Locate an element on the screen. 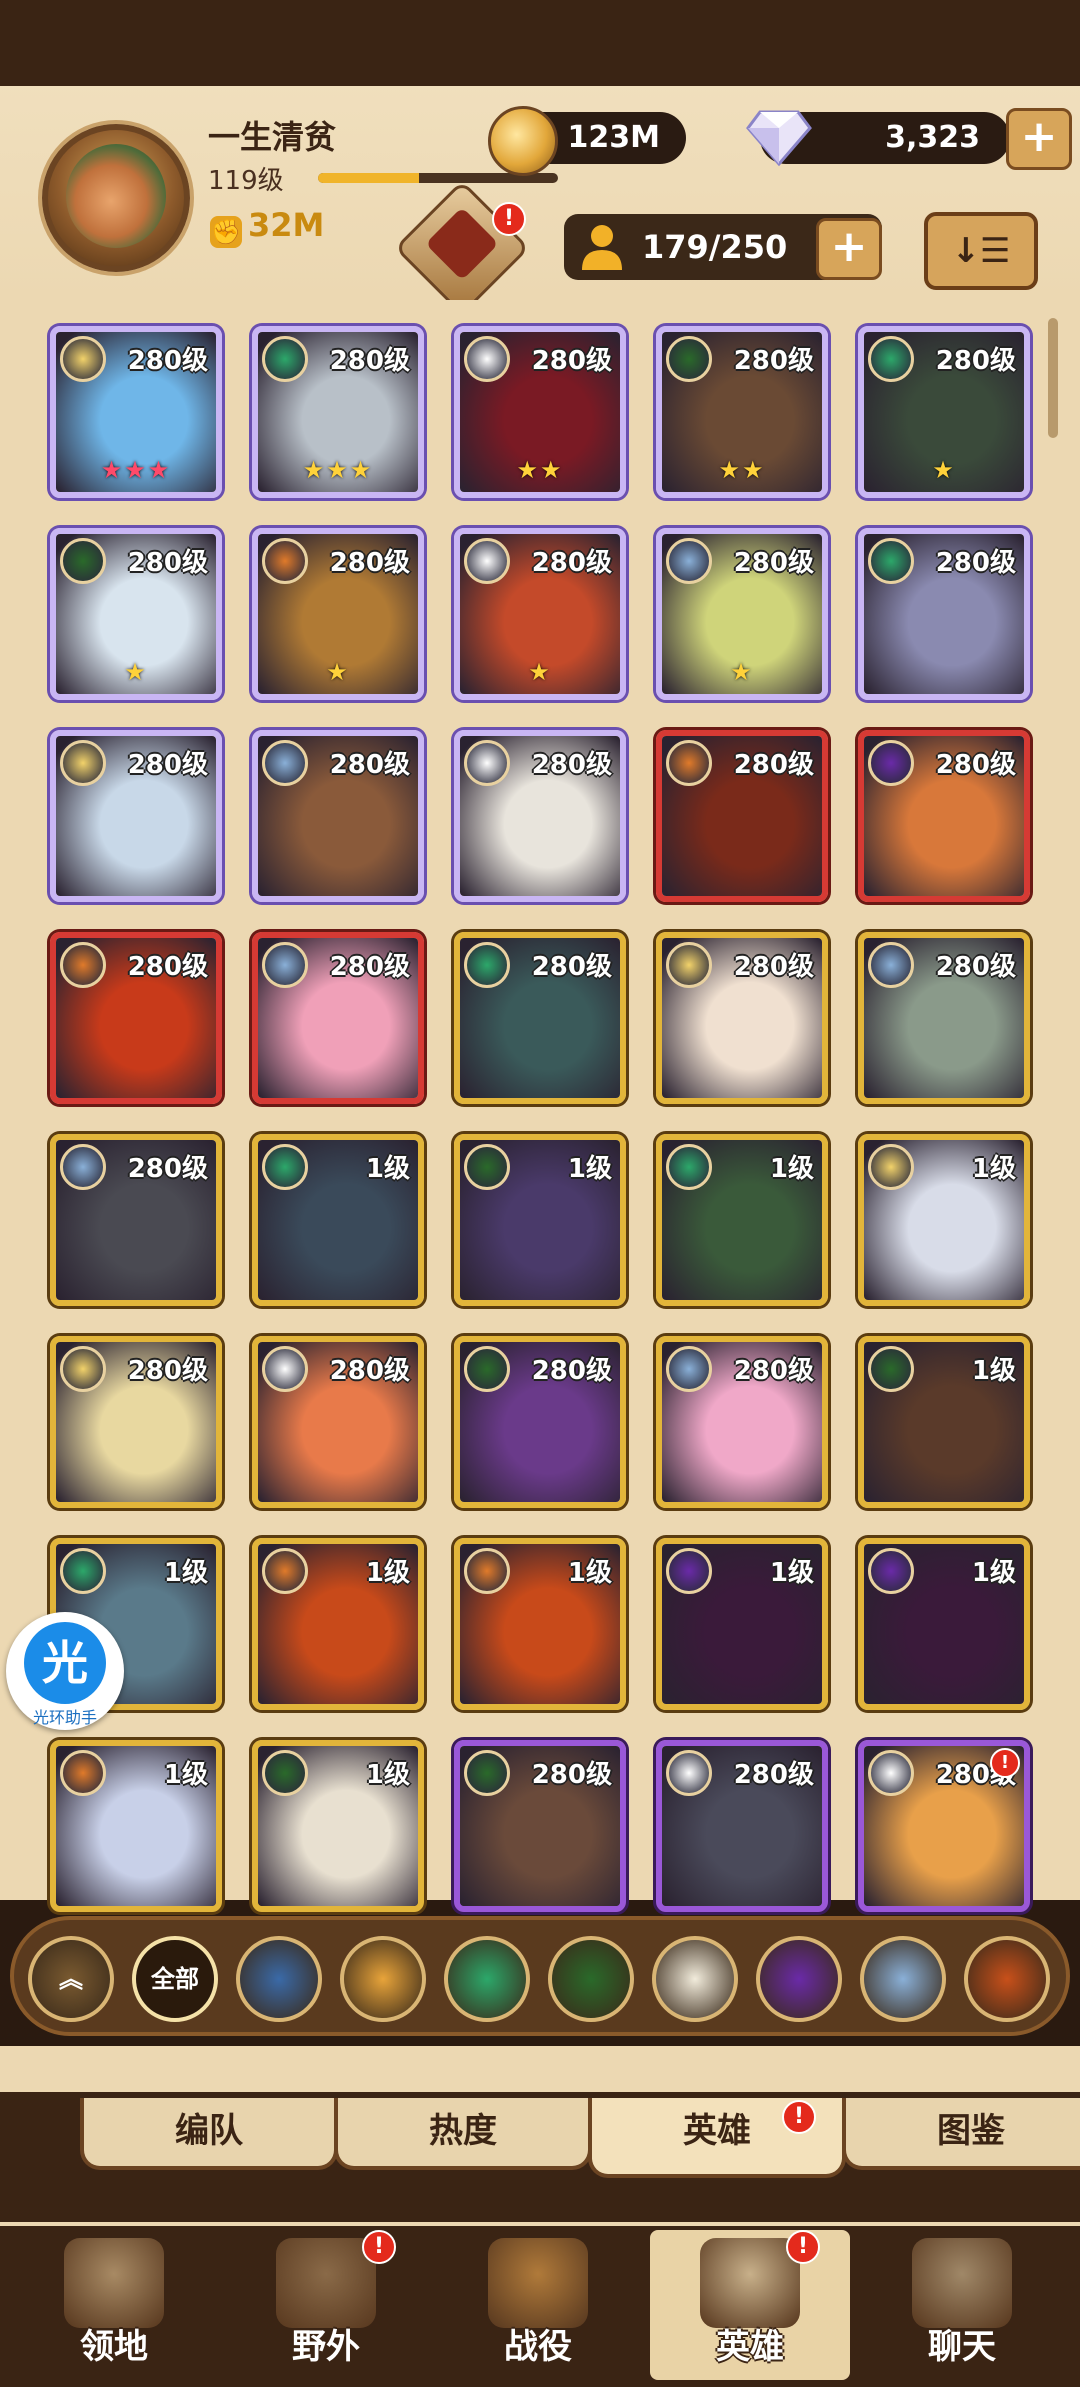 Image resolution: width=1080 pixels, height=2387 pixels. filter-wilder-button is located at coordinates (487, 1979).